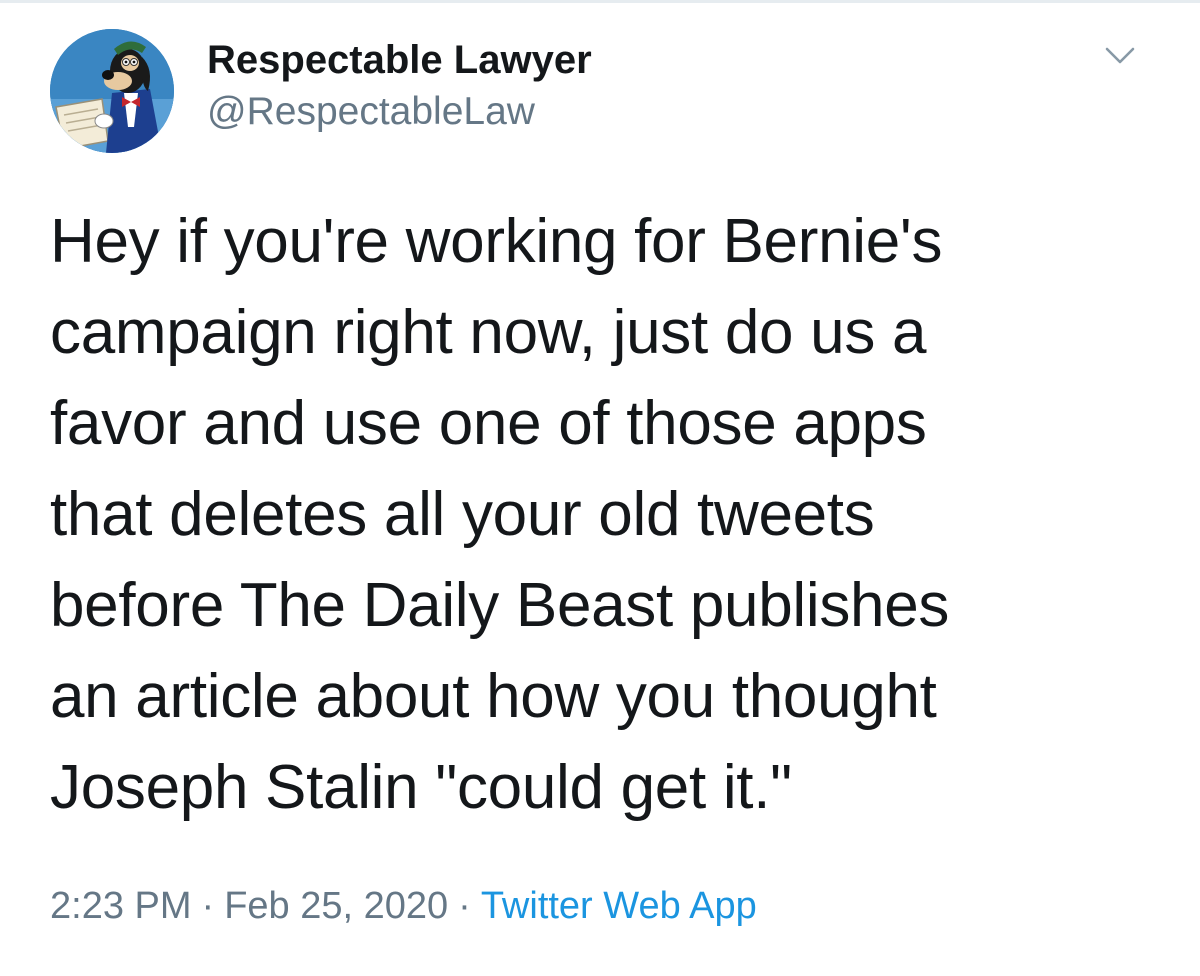 The image size is (1200, 976). I want to click on tweet-menu-button, so click(1120, 56).